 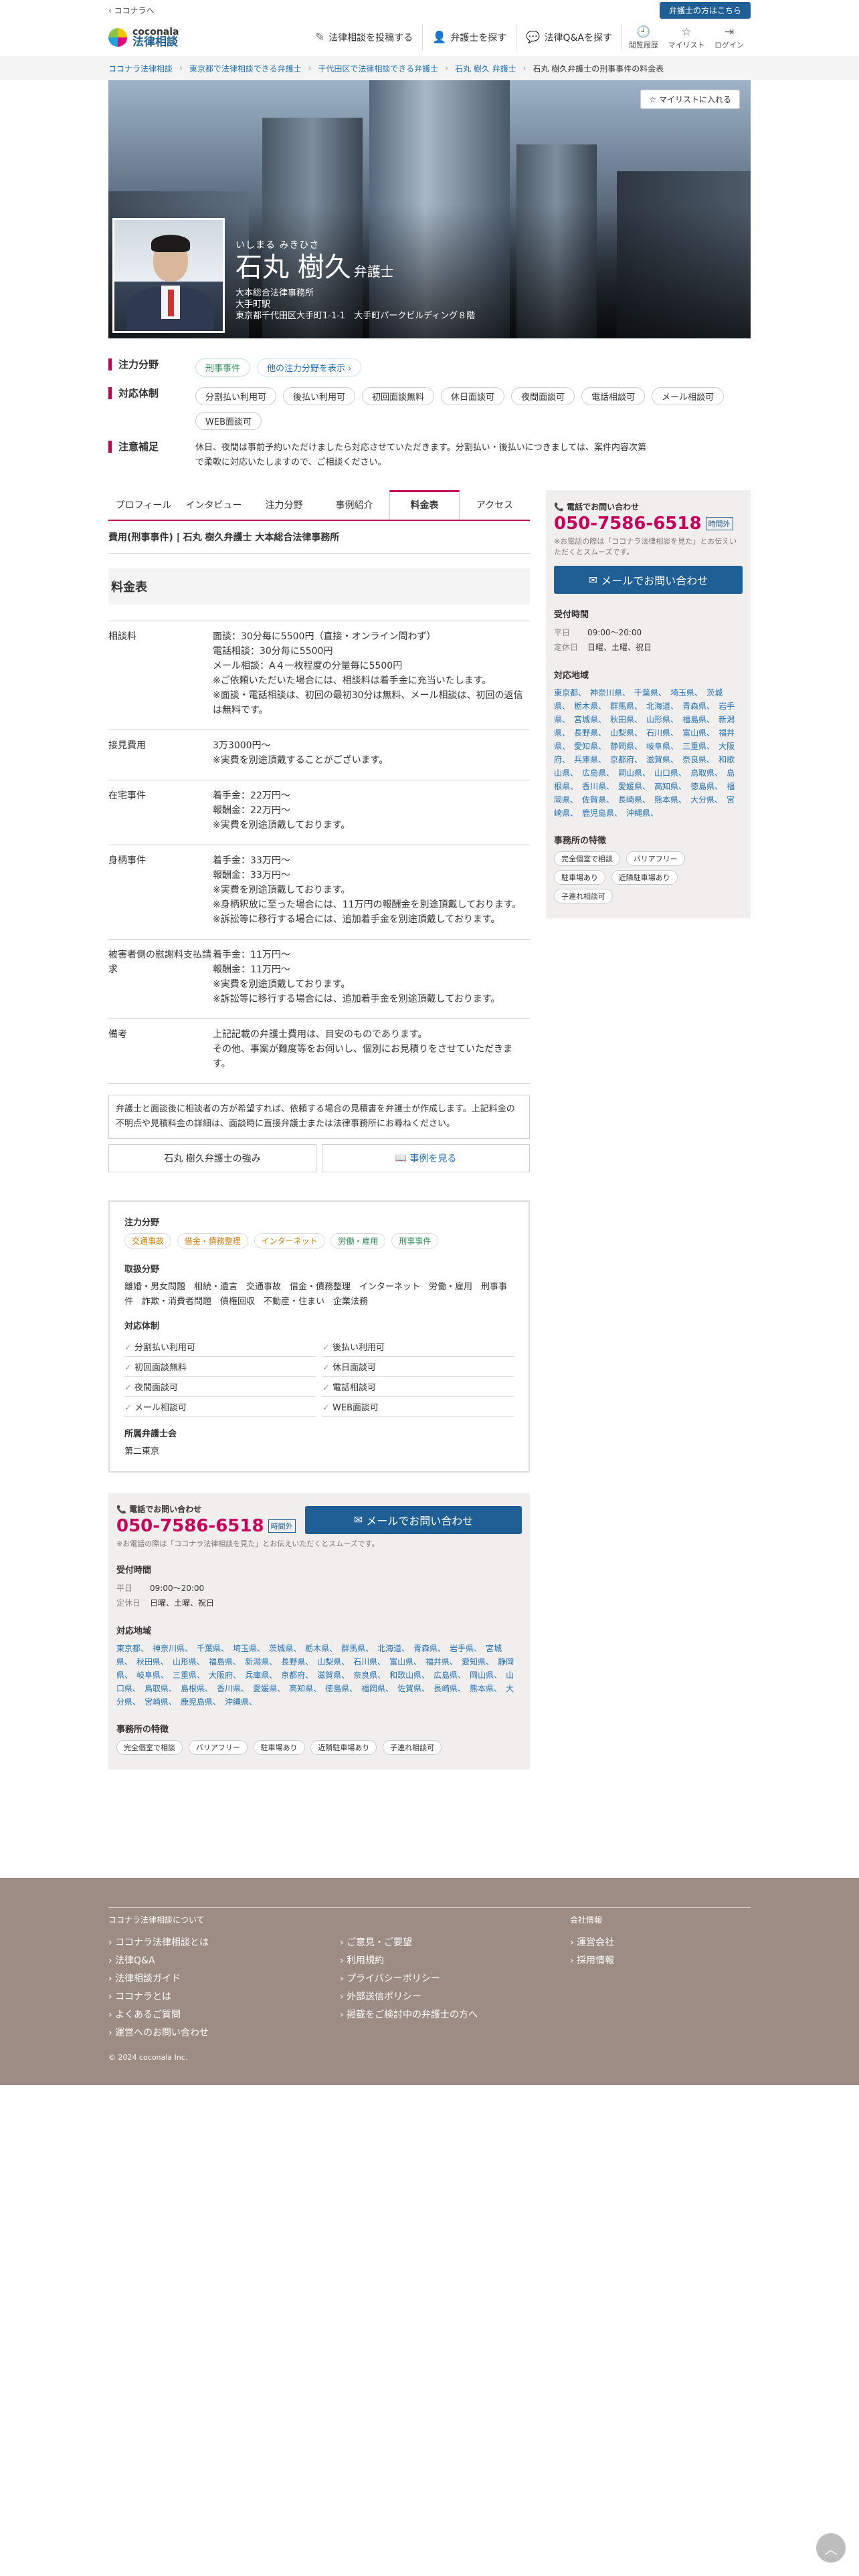 What do you see at coordinates (158, 2017) in the screenshot?
I see `footer-link: よくあるご質問` at bounding box center [158, 2017].